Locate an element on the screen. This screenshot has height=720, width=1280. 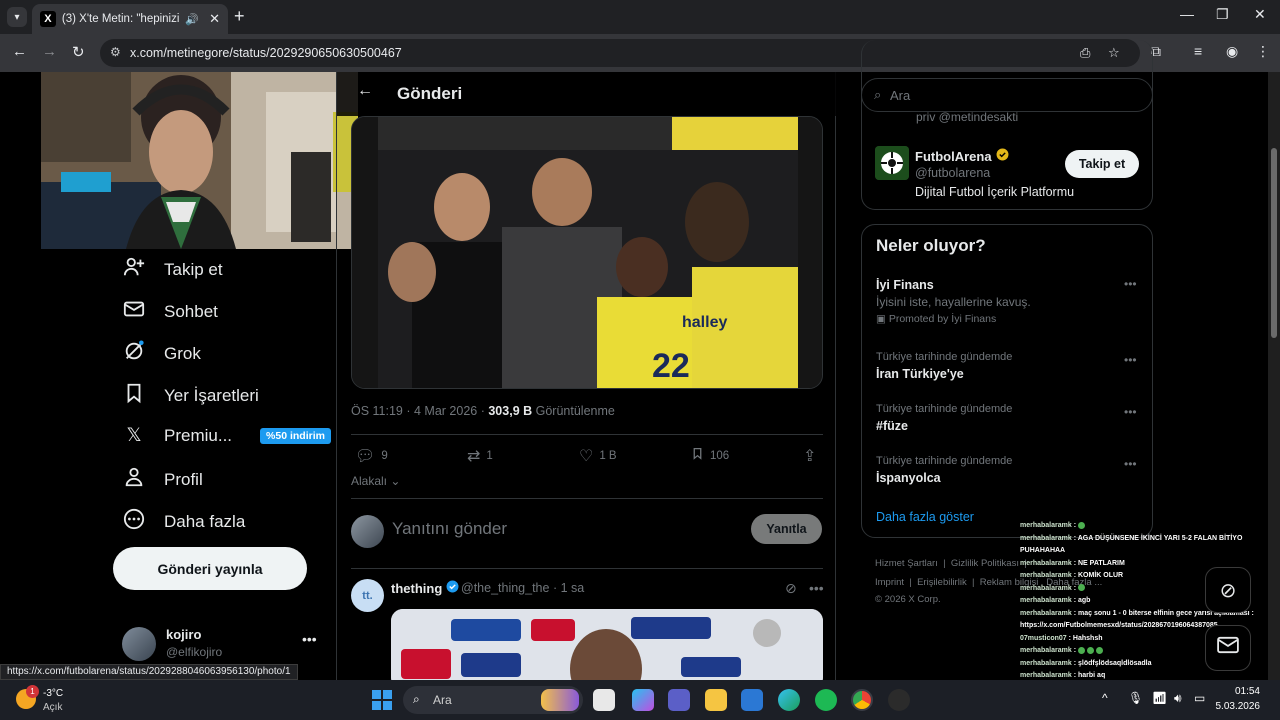
profile-icon: ◉ is located at coordinates (1232, 51).